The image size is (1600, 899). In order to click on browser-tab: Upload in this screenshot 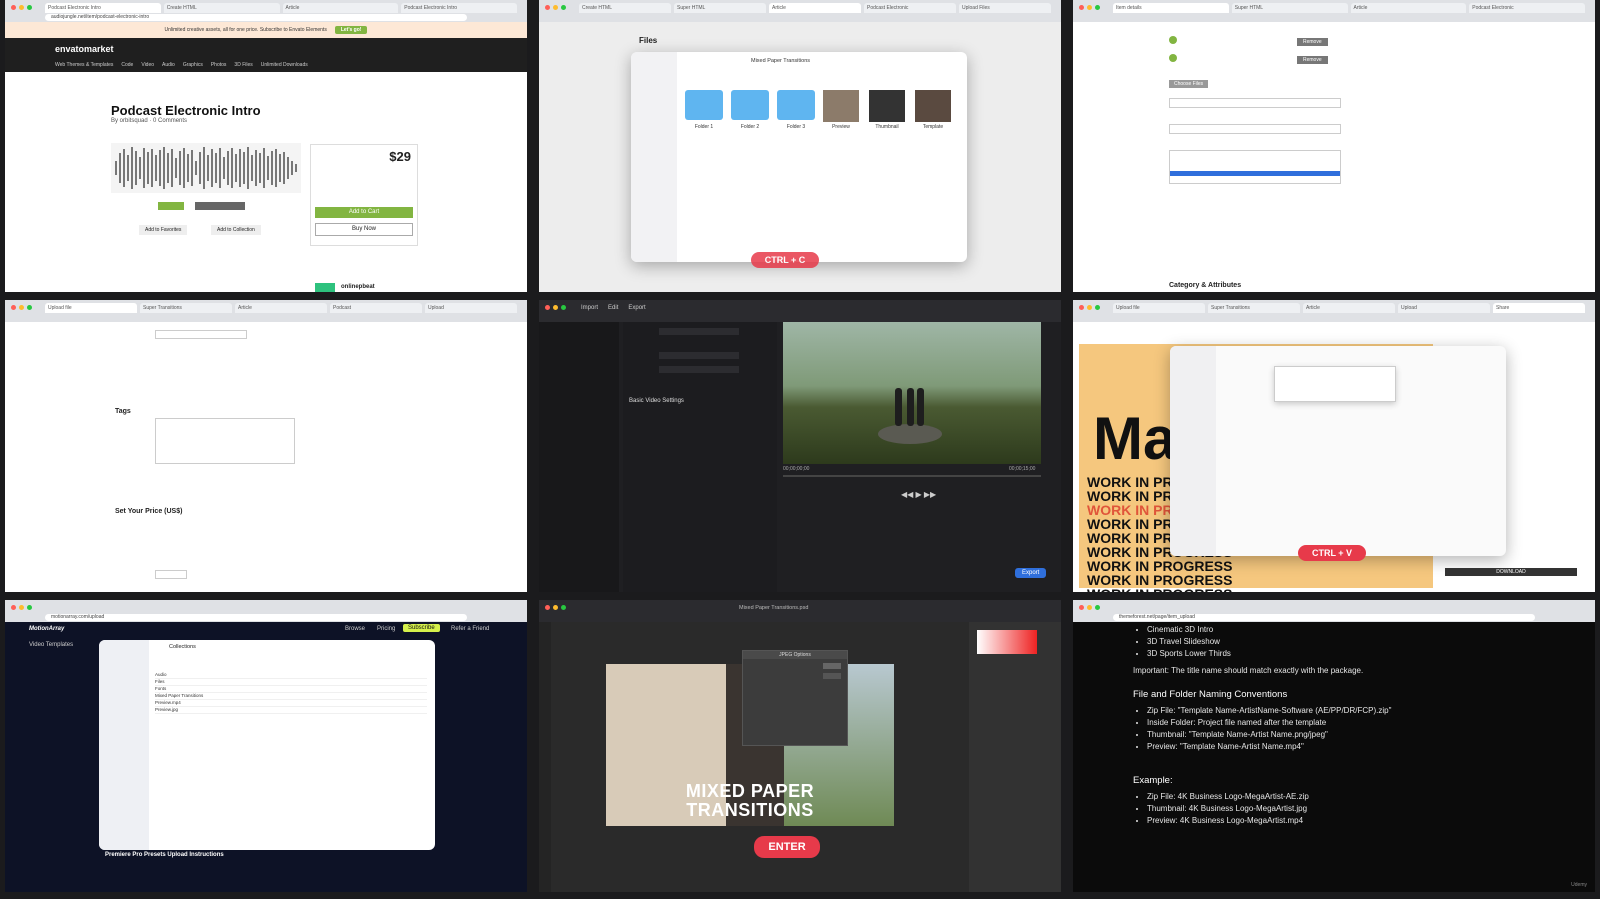, I will do `click(1444, 308)`.